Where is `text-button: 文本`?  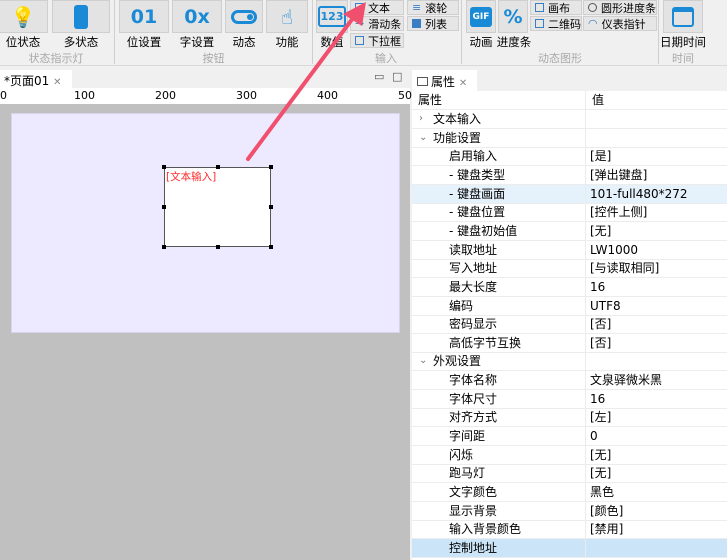 text-button: 文本 is located at coordinates (377, 7).